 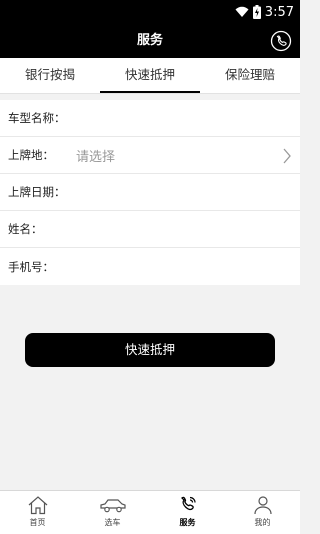 I want to click on name-label: 姓名：, so click(x=25, y=229).